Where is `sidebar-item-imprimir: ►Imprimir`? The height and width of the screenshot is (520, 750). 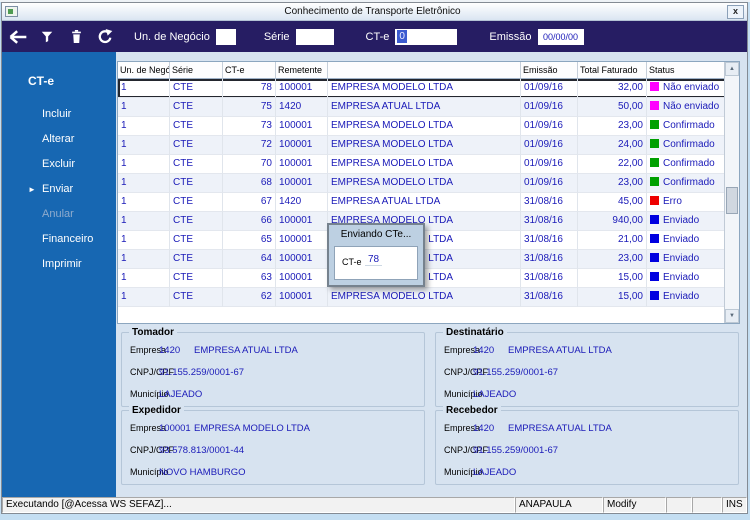
sidebar-item-imprimir: ►Imprimir is located at coordinates (59, 264).